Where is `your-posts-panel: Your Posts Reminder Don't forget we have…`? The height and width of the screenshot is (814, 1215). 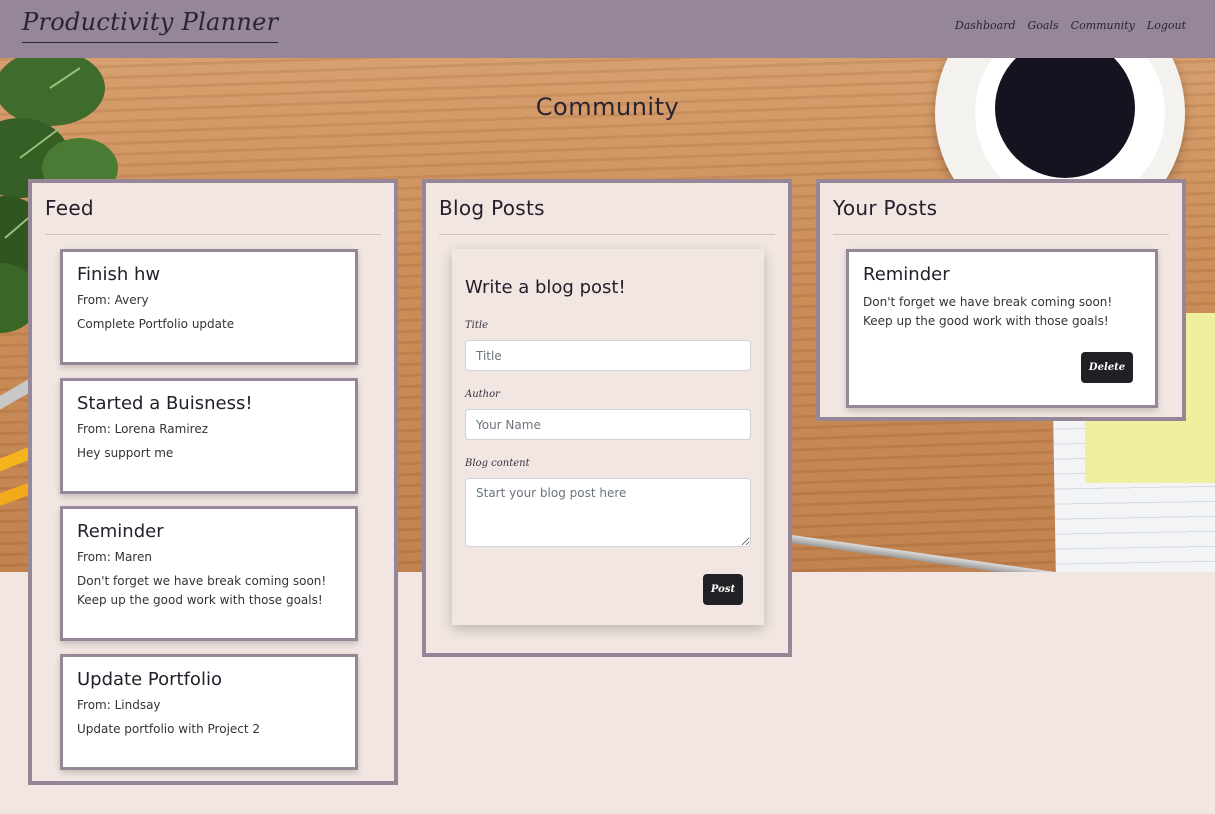
your-posts-panel: Your Posts Reminder Don't forget we have… is located at coordinates (1001, 300).